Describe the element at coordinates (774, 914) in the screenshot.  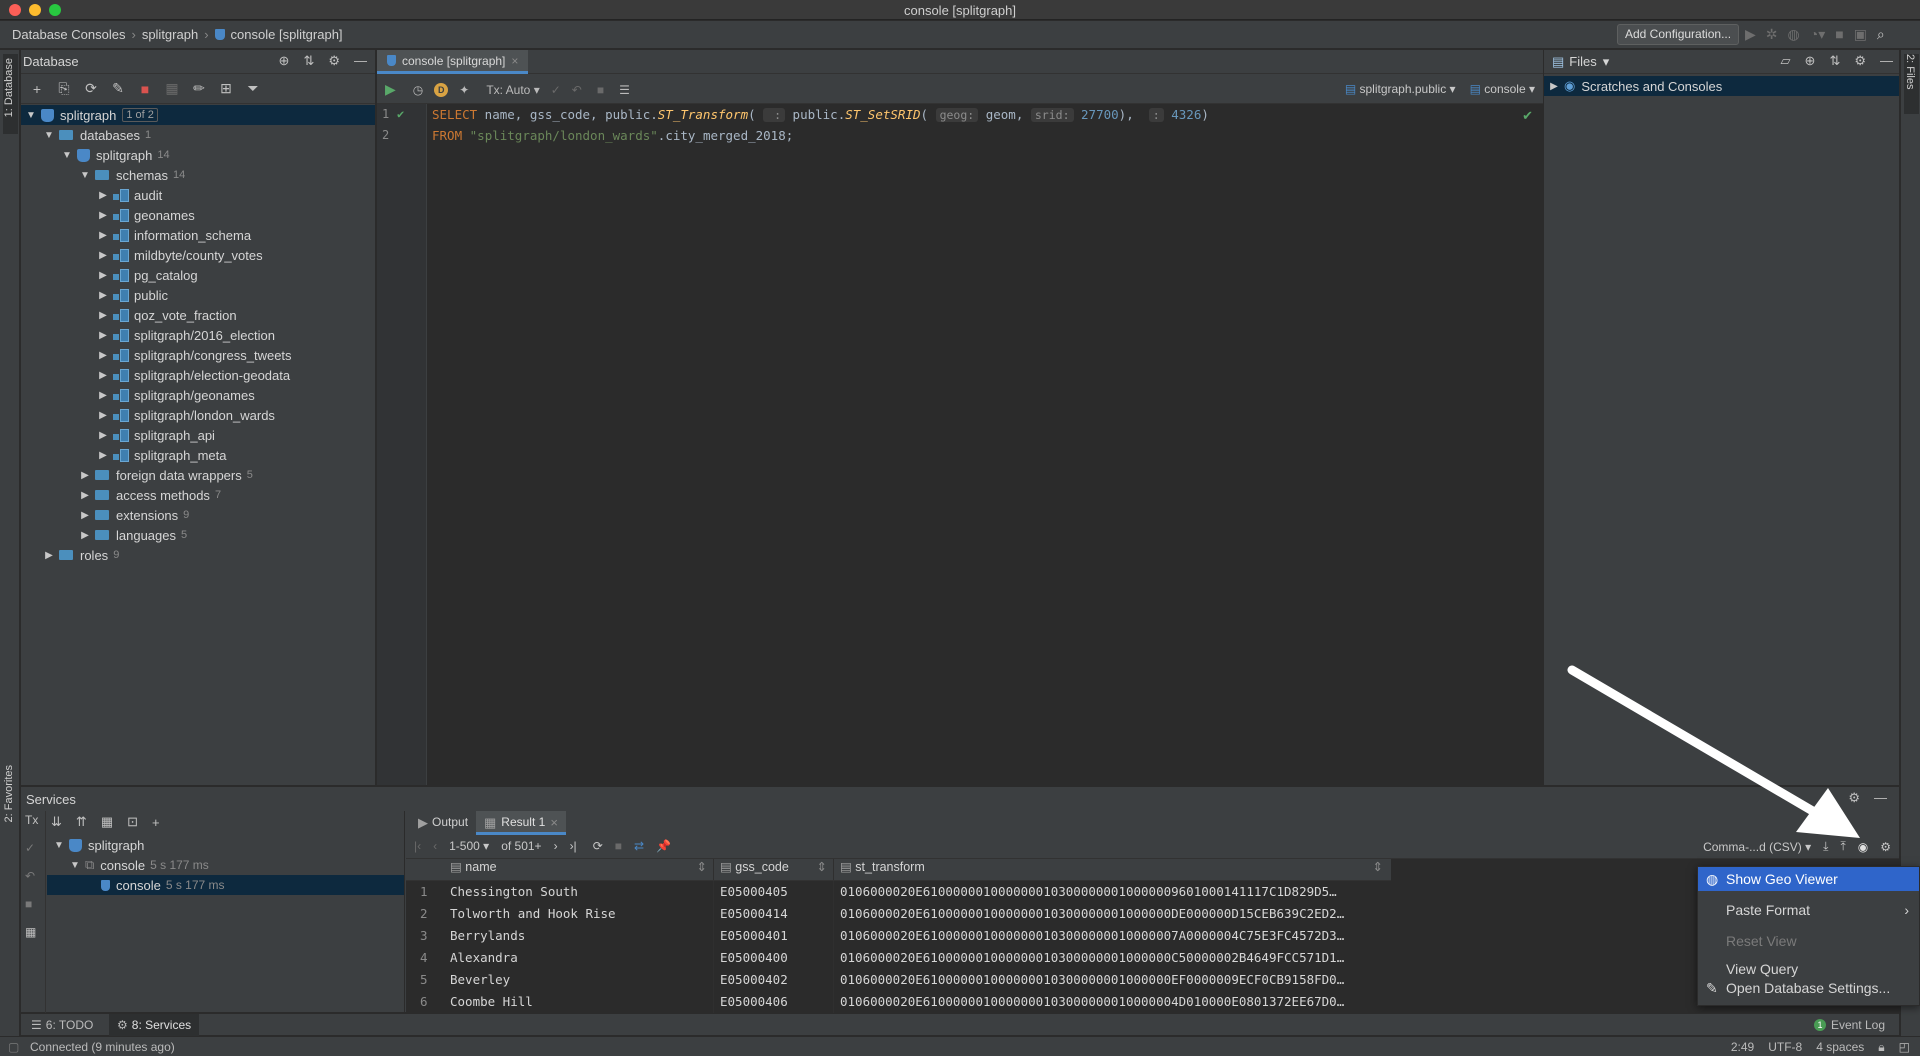
I see `table-cell: E05000414` at that location.